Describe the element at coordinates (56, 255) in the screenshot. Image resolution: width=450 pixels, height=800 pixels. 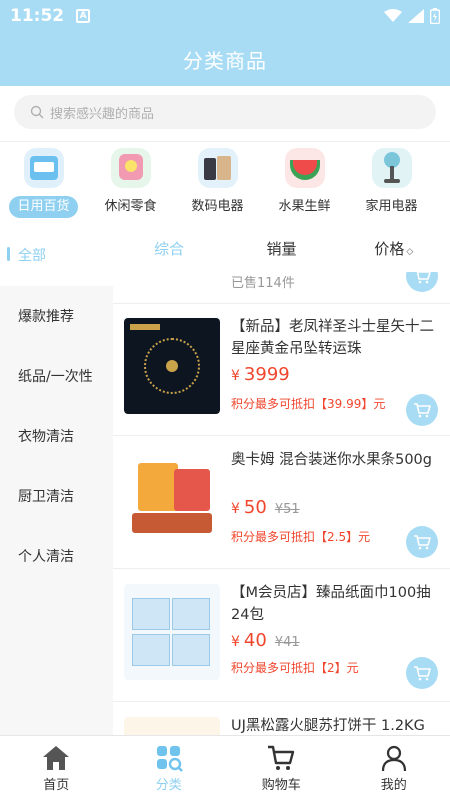
I see `sidebar-item-all: 全部` at that location.